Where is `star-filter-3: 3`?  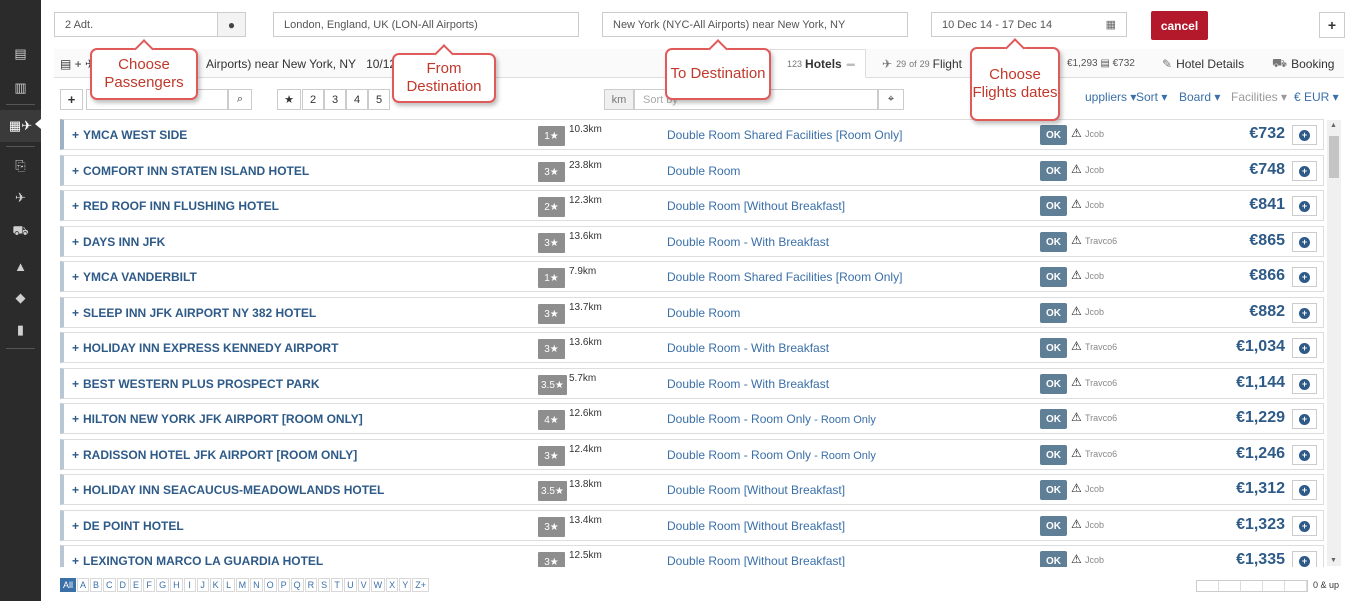
star-filter-3: 3 is located at coordinates (335, 99).